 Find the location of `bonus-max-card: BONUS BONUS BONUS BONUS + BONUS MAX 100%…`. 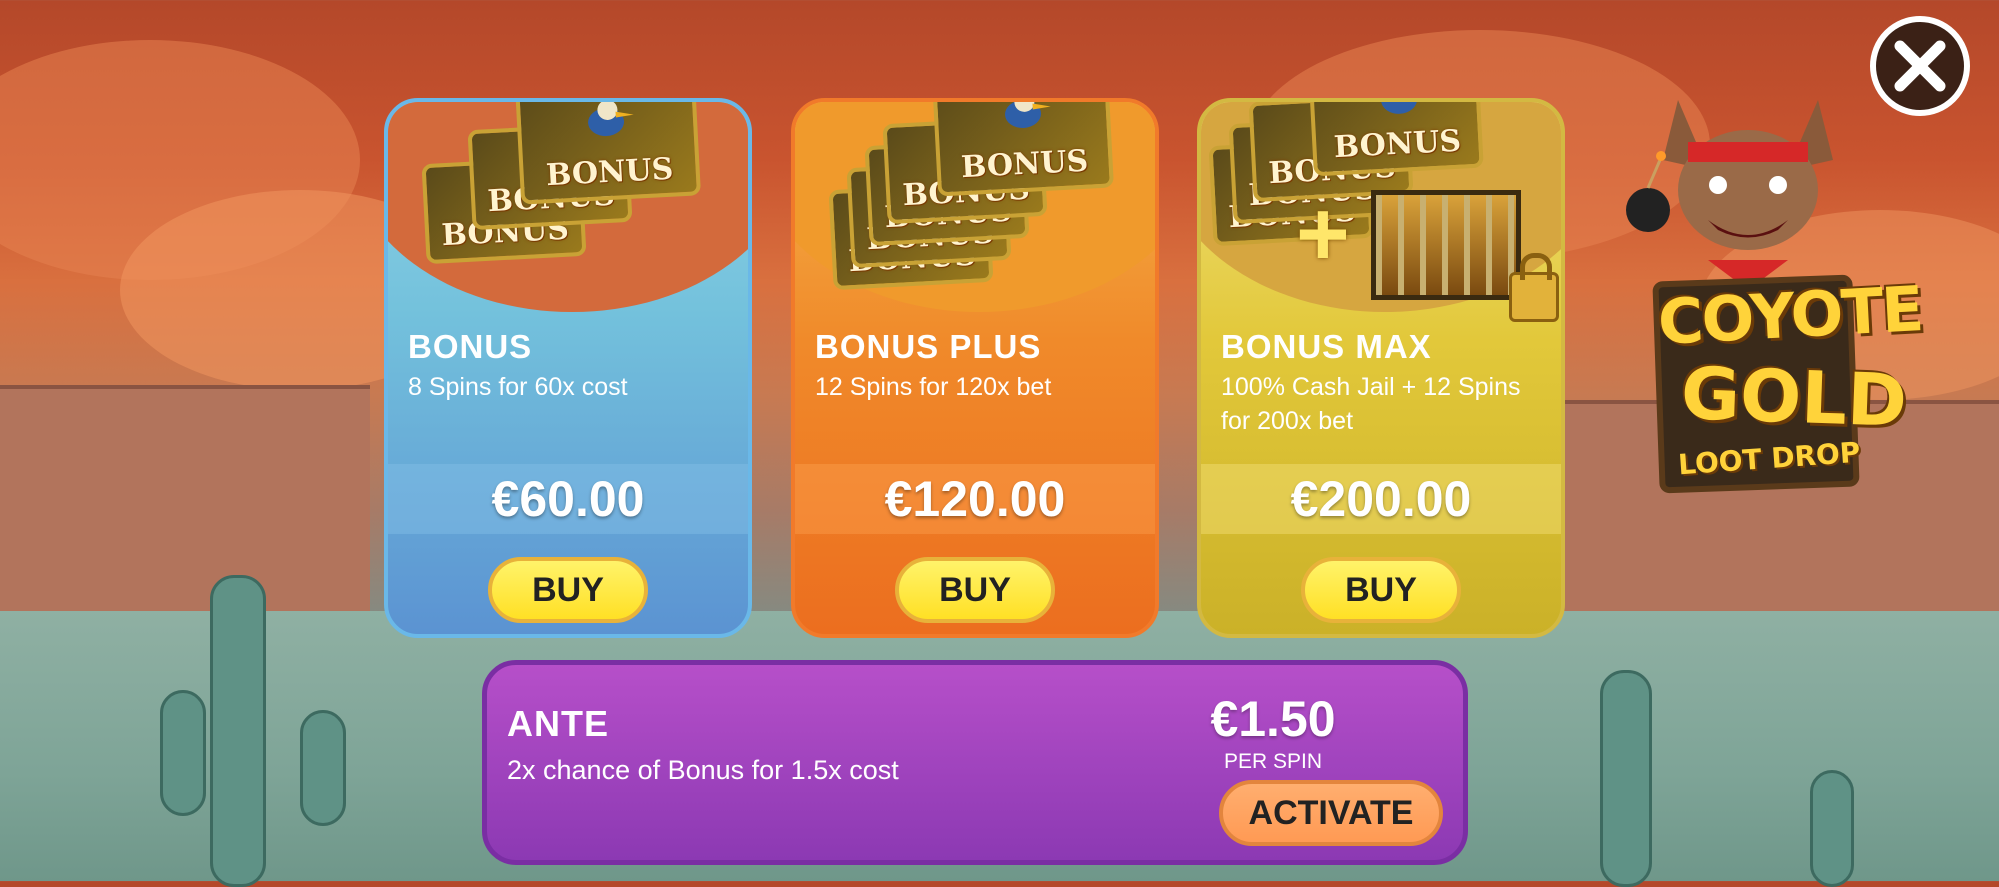

bonus-max-card: BONUS BONUS BONUS BONUS + BONUS MAX 100%… is located at coordinates (1381, 368).